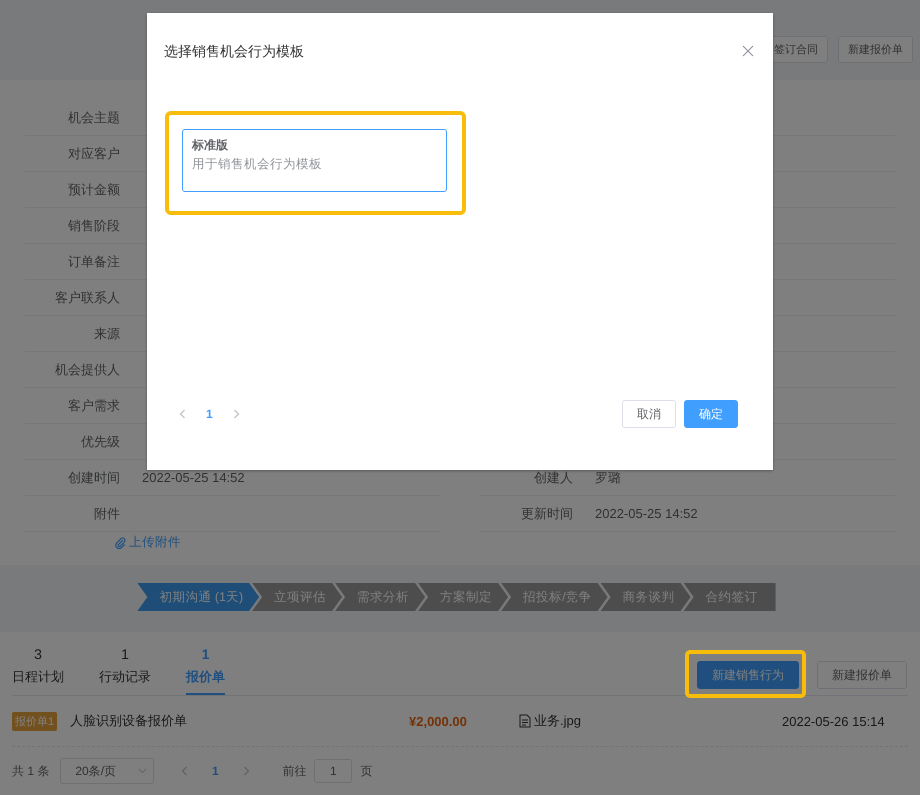  I want to click on template-name: 标准版, so click(210, 145).